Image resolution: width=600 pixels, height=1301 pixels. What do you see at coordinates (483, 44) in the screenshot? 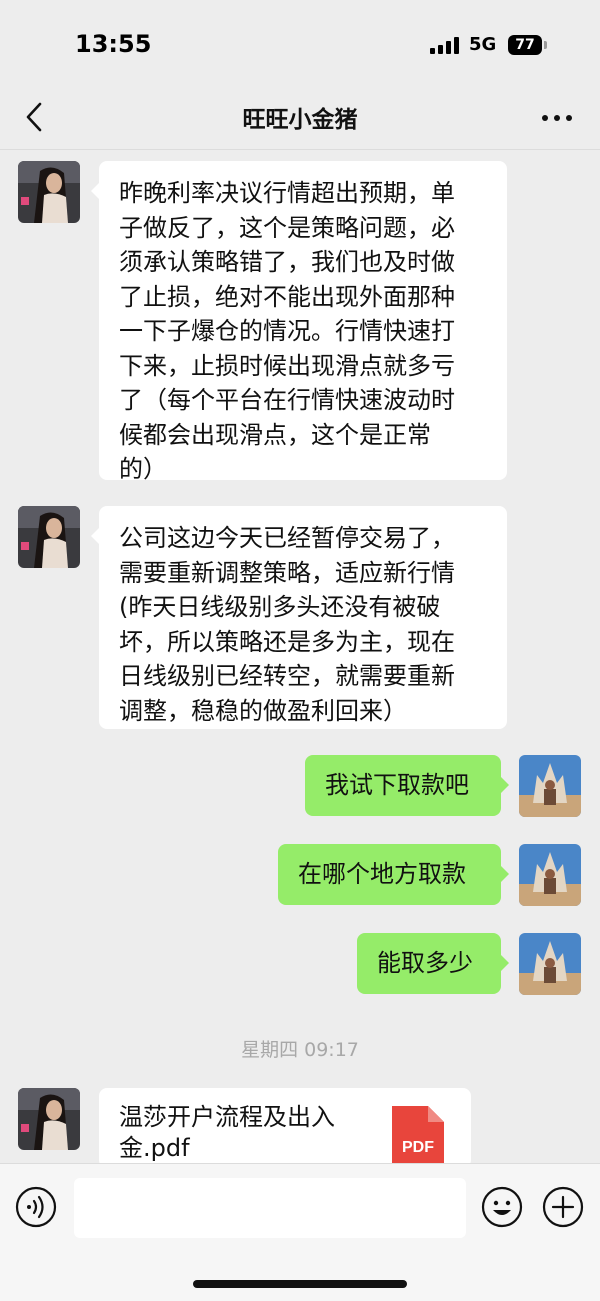
I see `network-type: 5G` at bounding box center [483, 44].